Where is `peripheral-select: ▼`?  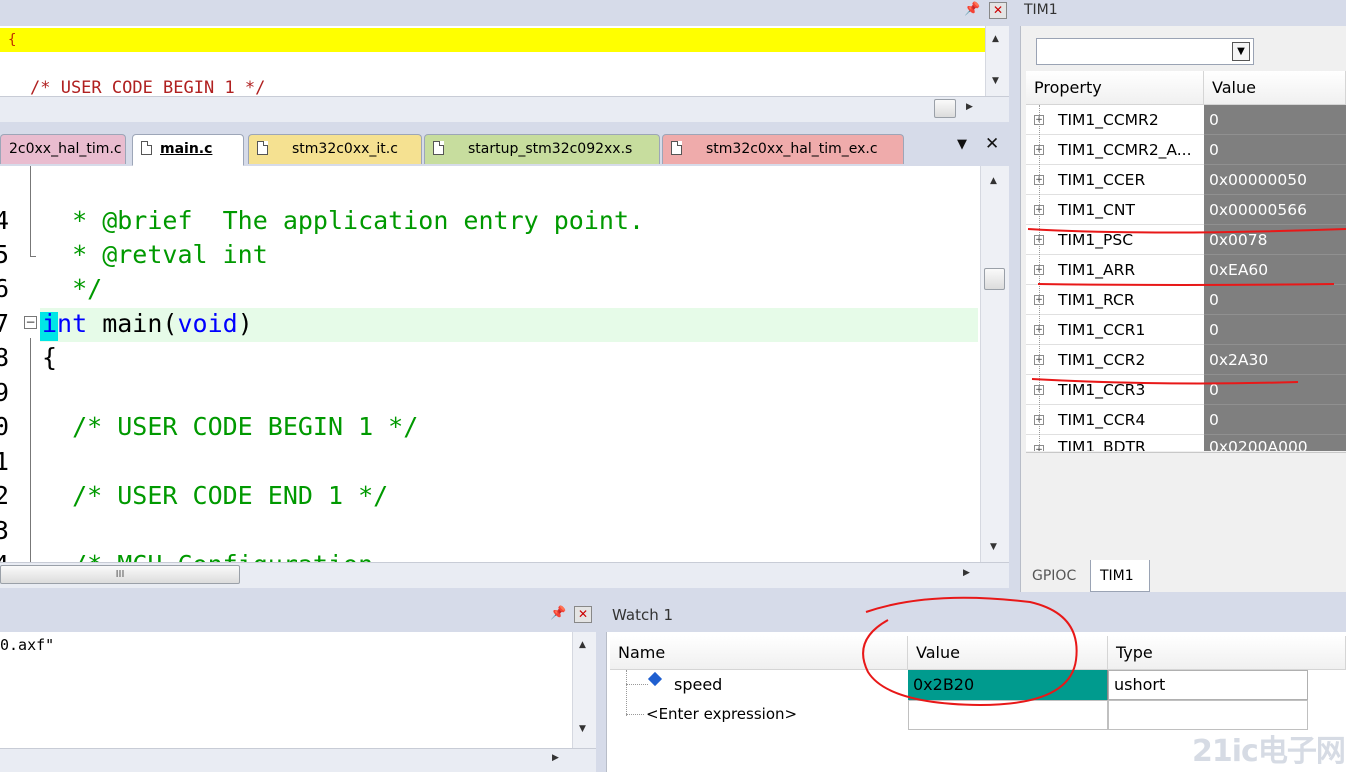
peripheral-select: ▼ is located at coordinates (1145, 51).